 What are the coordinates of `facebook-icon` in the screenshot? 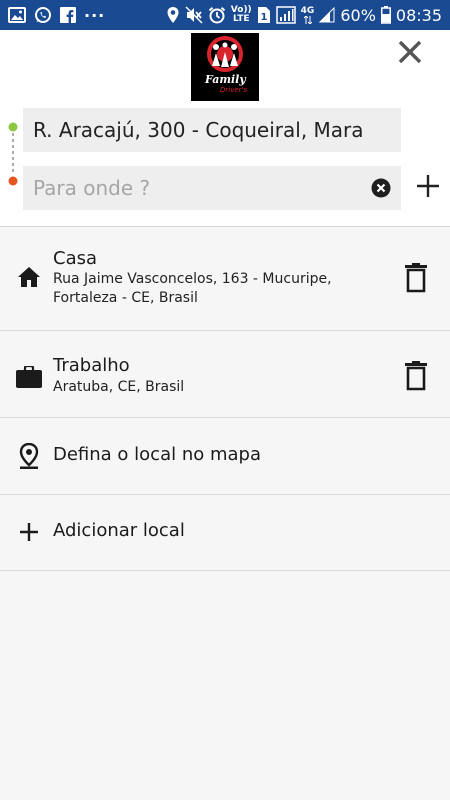 It's located at (68, 15).